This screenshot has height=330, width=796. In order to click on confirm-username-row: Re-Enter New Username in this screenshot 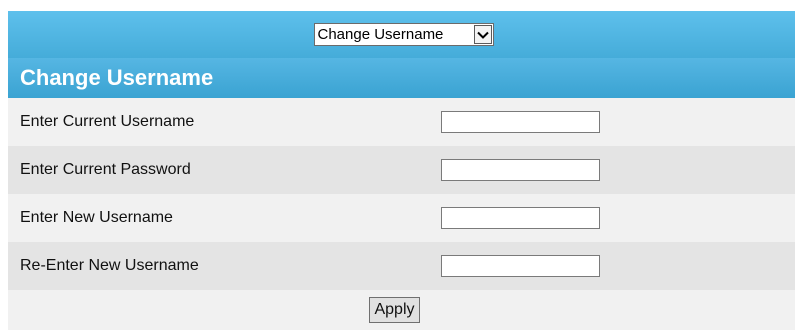, I will do `click(401, 266)`.